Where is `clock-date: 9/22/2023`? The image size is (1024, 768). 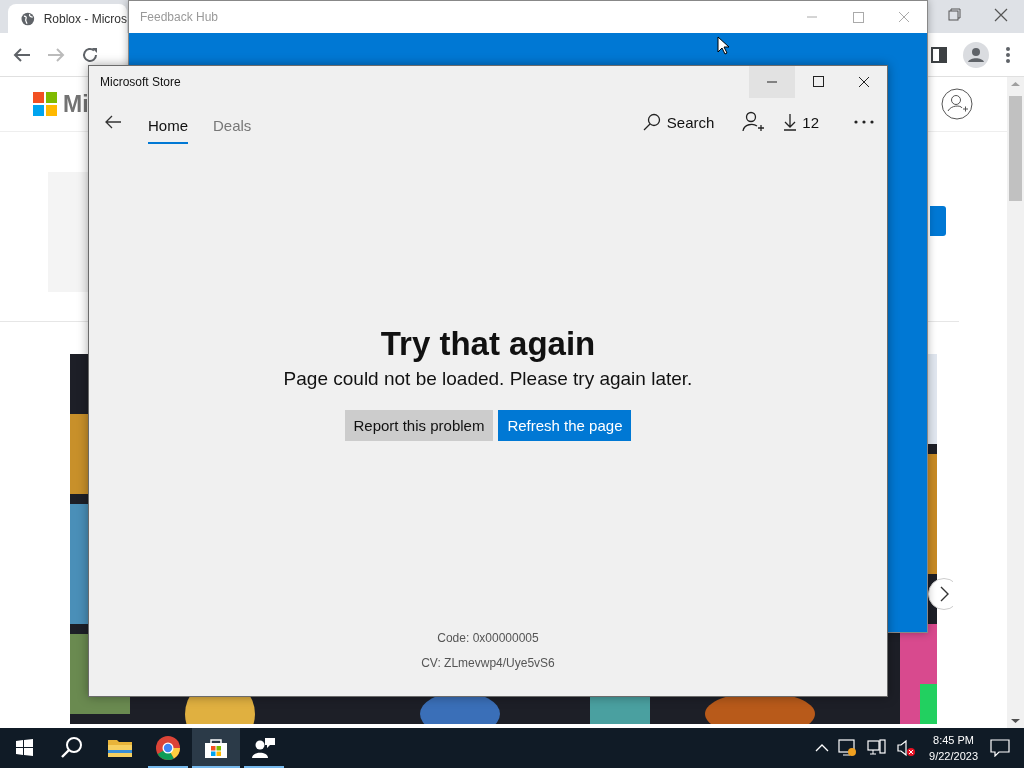 clock-date: 9/22/2023 is located at coordinates (953, 756).